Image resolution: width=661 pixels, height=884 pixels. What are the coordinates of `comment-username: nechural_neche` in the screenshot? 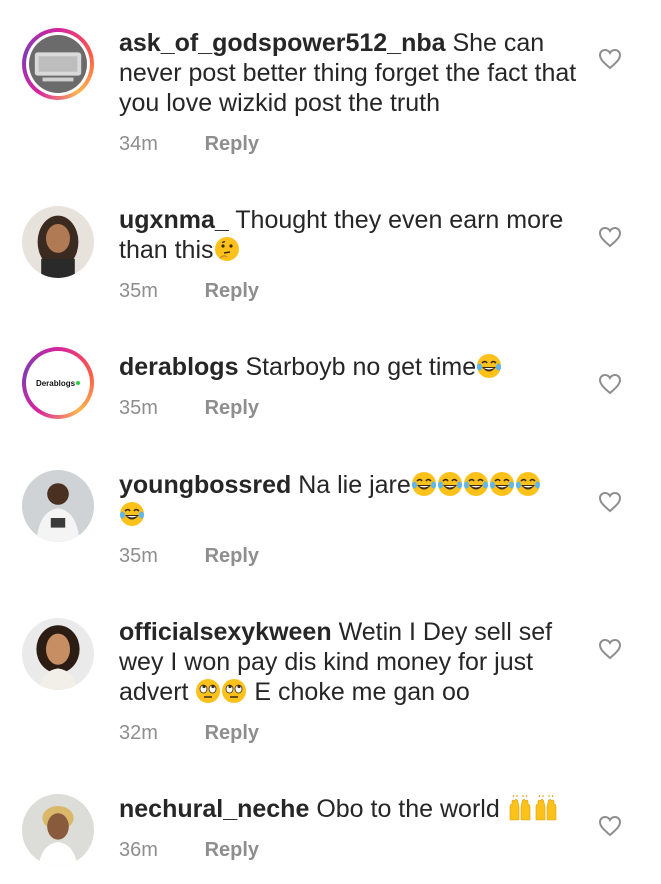 It's located at (214, 809).